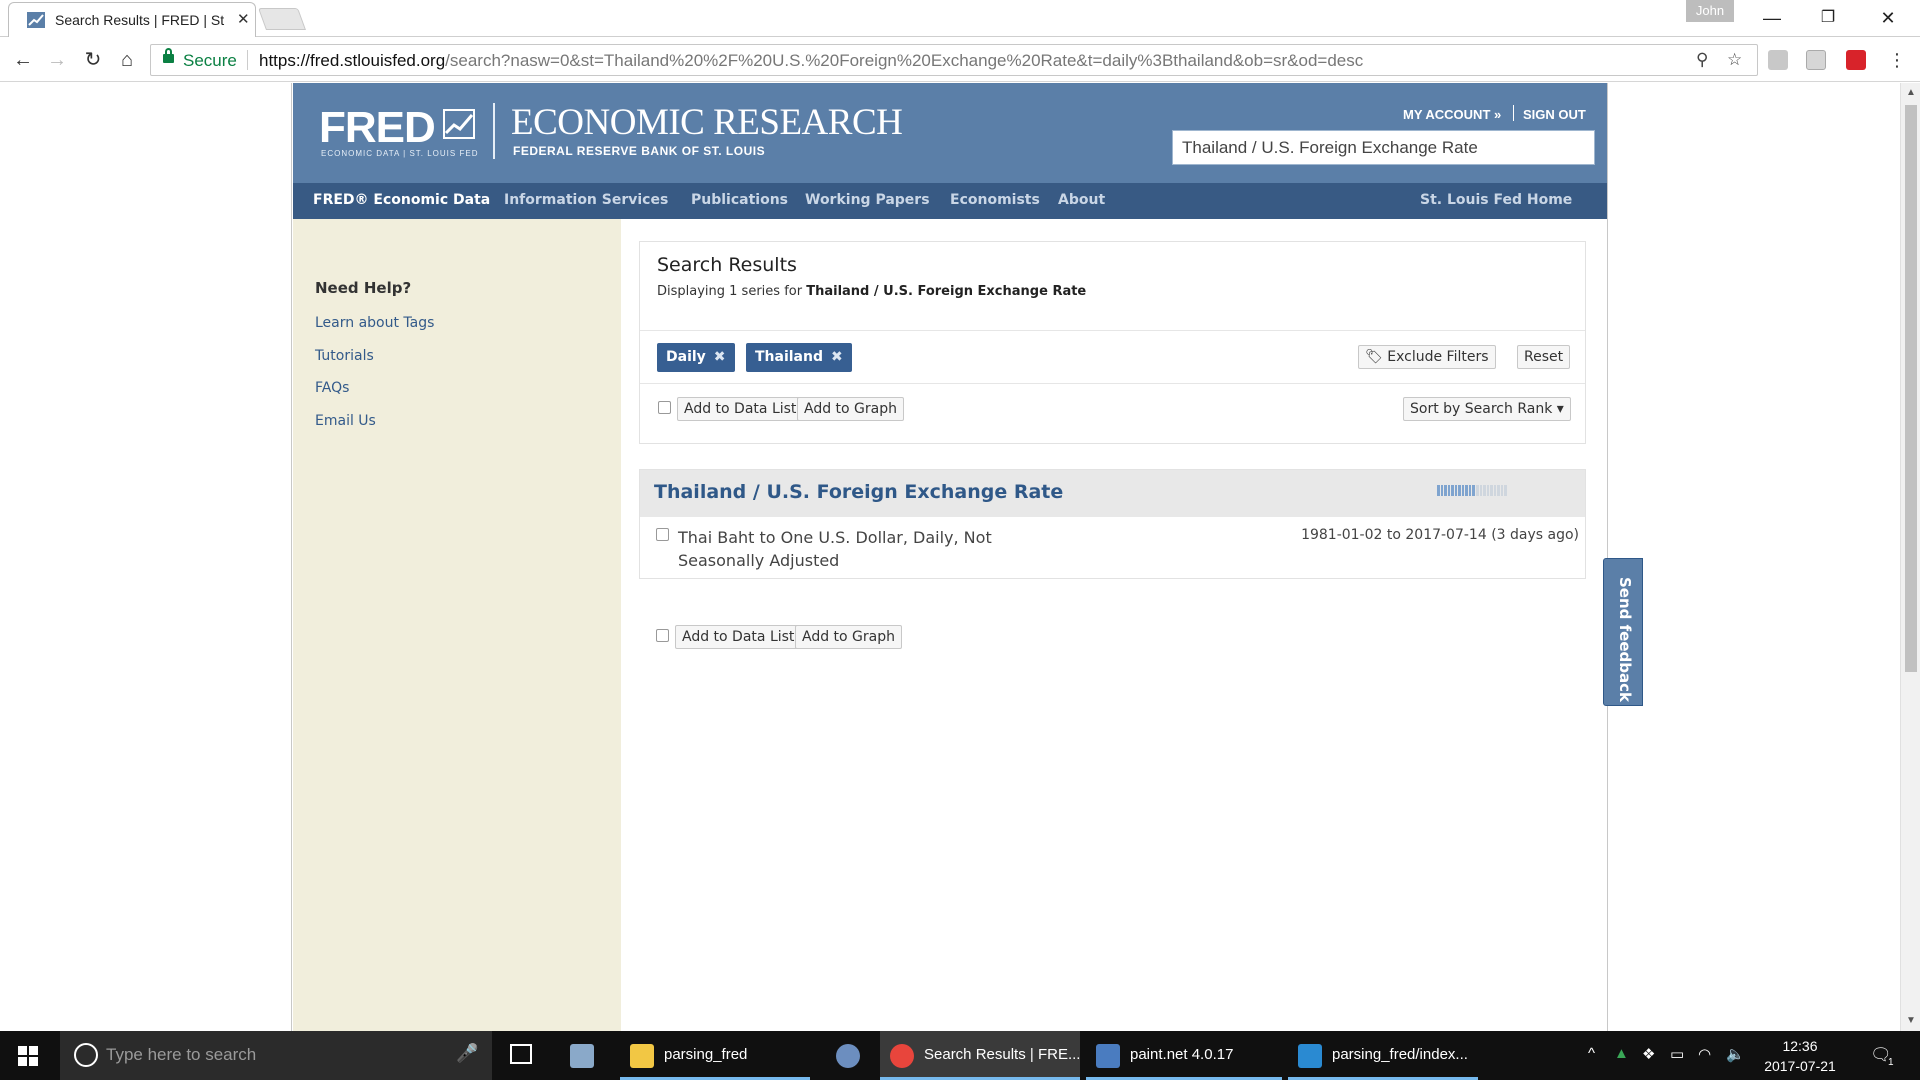 This screenshot has height=1080, width=1920. Describe the element at coordinates (352, 60) in the screenshot. I see `url-host: https://fred.stlouisfed.org` at that location.